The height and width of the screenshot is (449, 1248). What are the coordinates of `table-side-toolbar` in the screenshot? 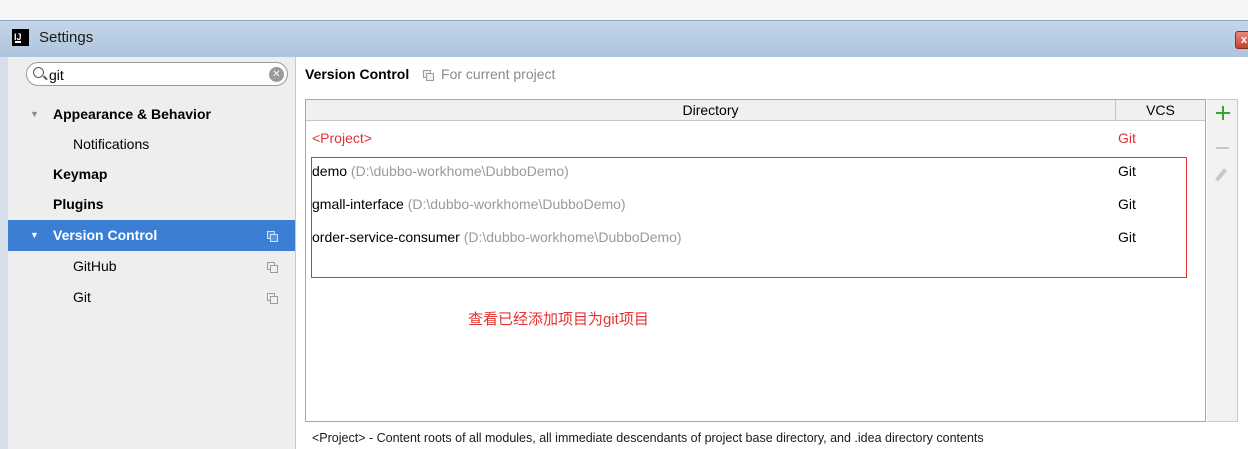 It's located at (1222, 260).